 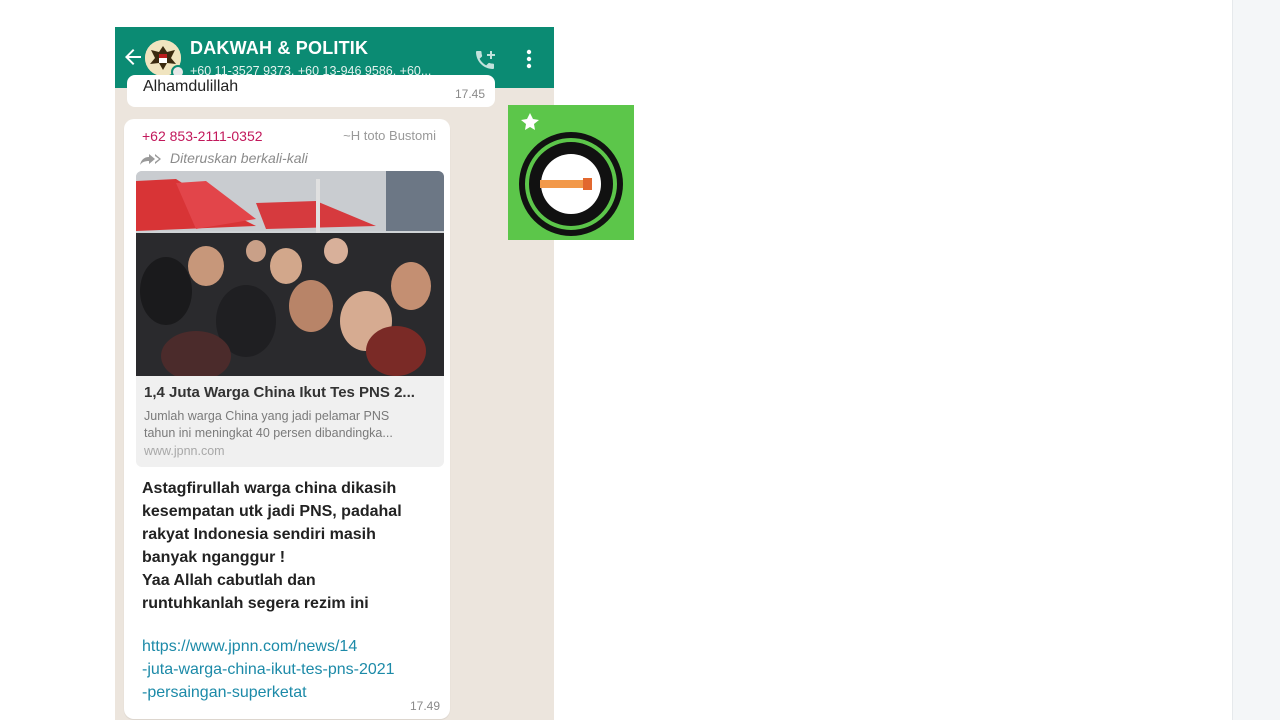 What do you see at coordinates (191, 86) in the screenshot?
I see `previous-message-text: Alhamdulillah` at bounding box center [191, 86].